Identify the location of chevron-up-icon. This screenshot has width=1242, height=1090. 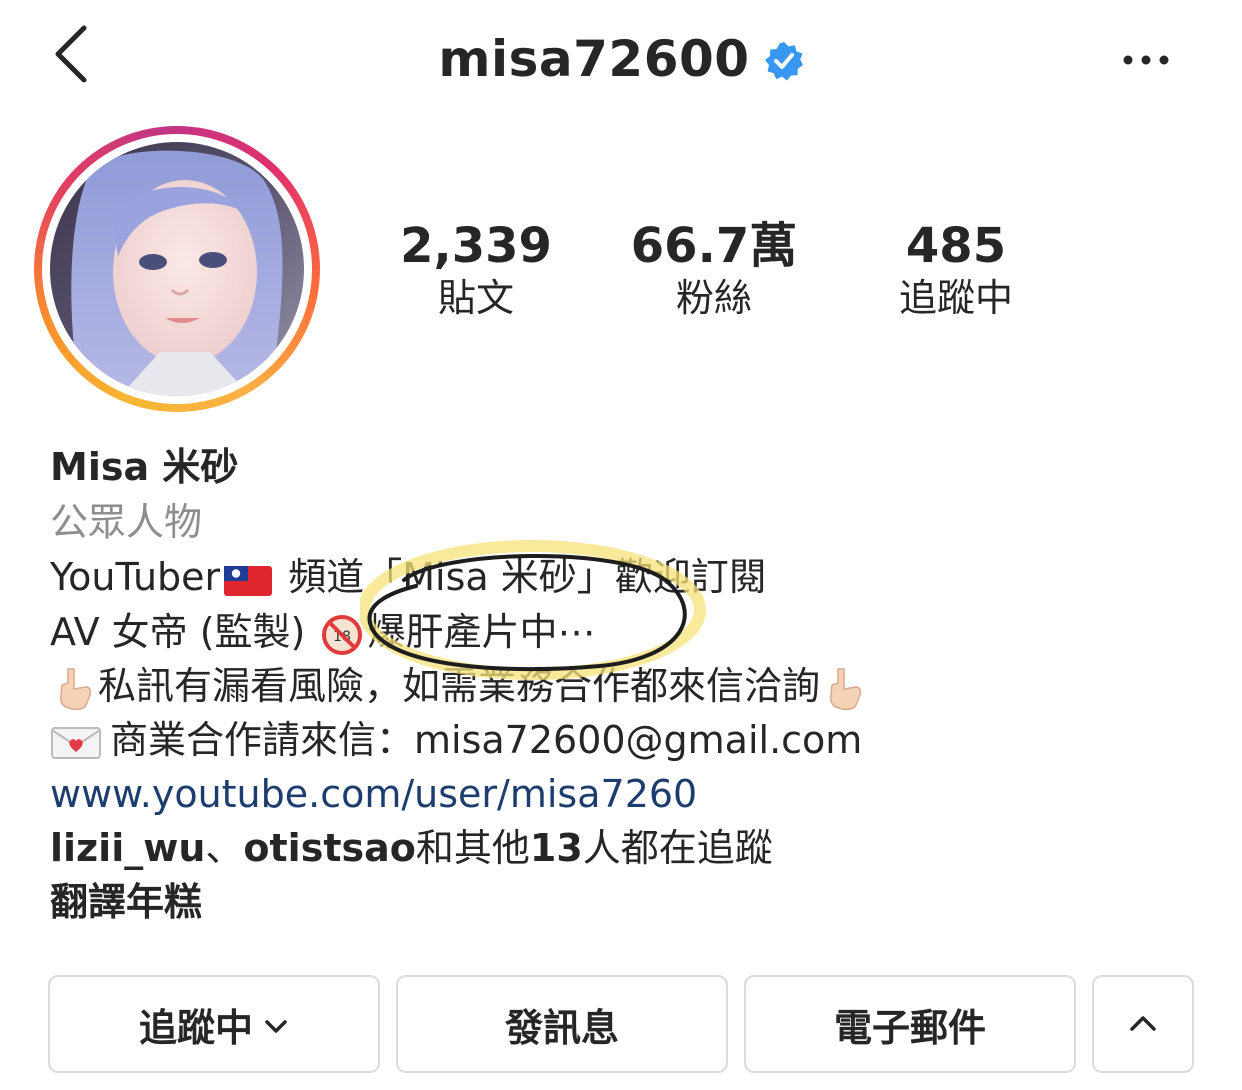
(1143, 1023).